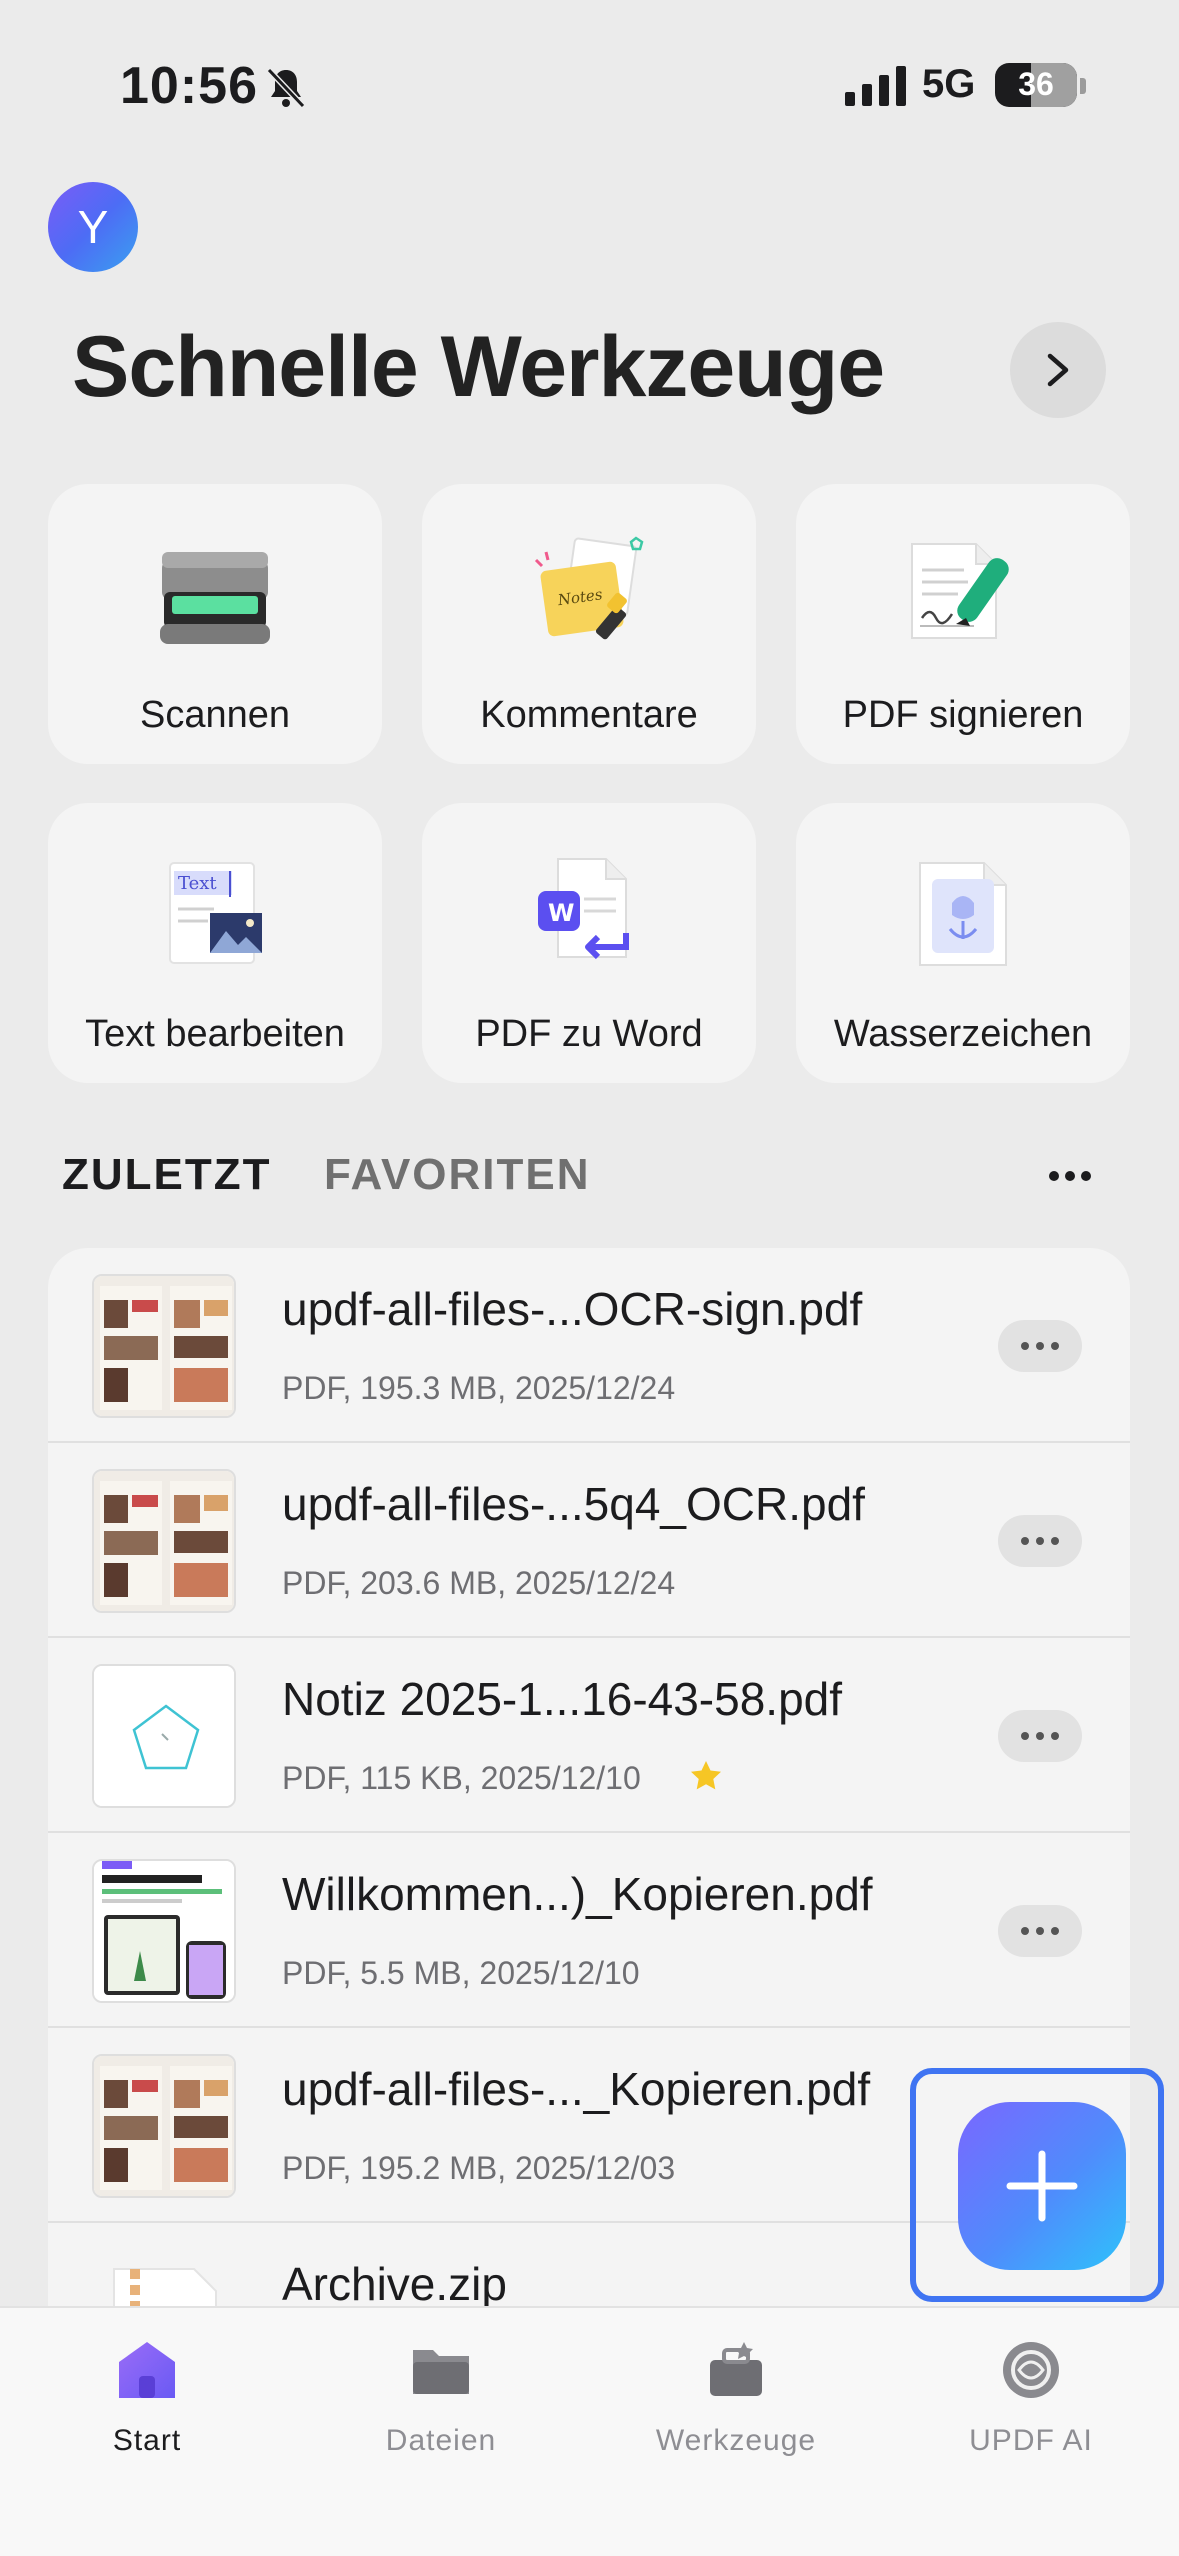  Describe the element at coordinates (572, 1309) in the screenshot. I see `file-name: updf-all-files-...OCR-sign.pdf` at that location.